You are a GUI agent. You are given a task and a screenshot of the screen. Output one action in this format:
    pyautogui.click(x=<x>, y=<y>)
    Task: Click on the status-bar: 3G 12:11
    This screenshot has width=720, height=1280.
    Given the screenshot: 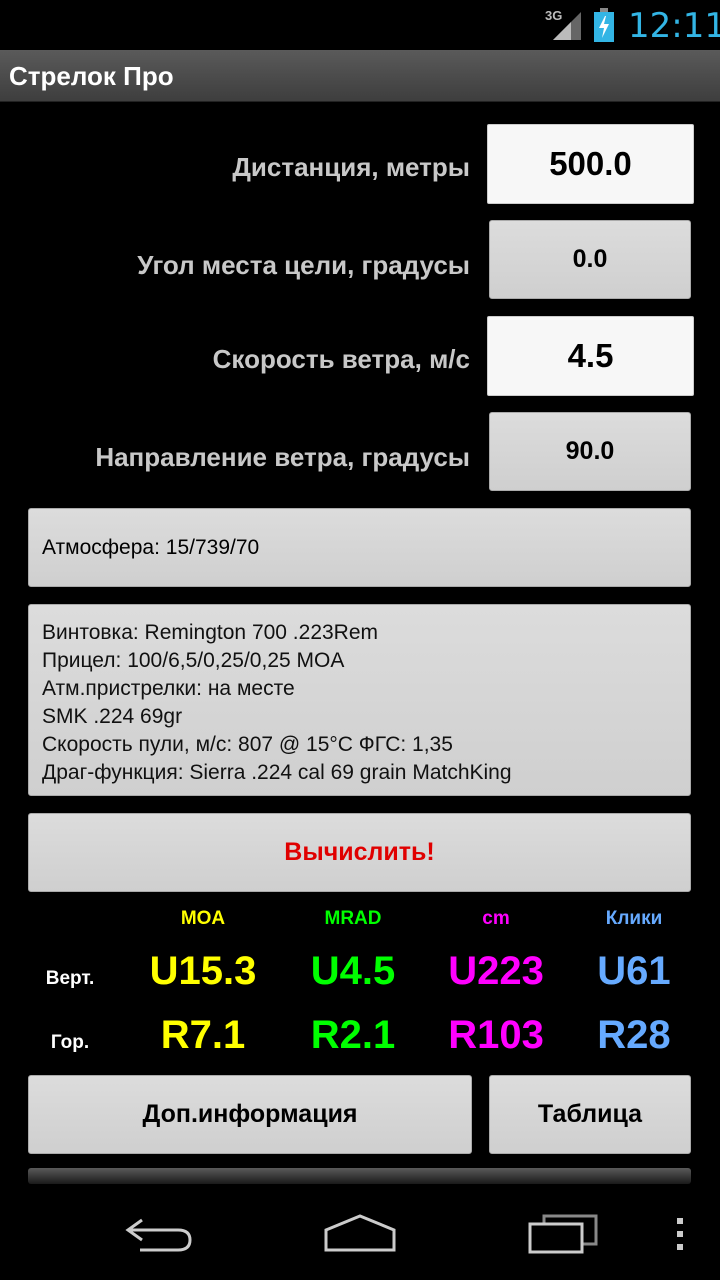 What is the action you would take?
    pyautogui.click(x=360, y=25)
    